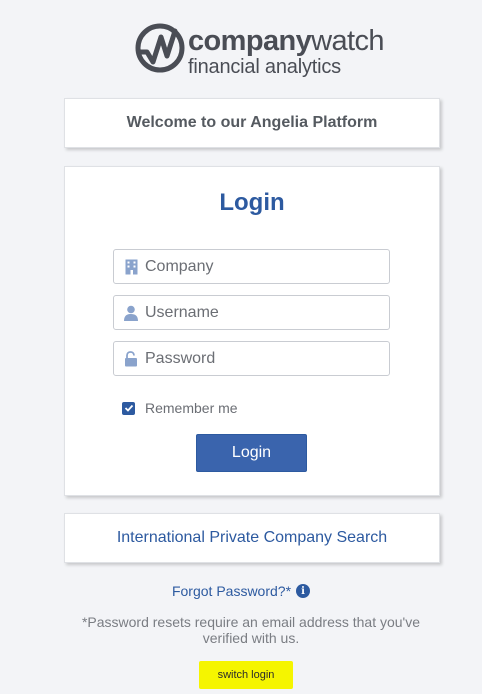  Describe the element at coordinates (131, 313) in the screenshot. I see `user-icon` at that location.